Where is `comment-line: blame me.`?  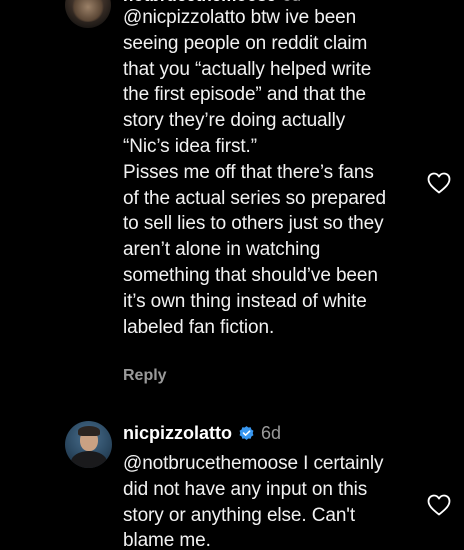 comment-line: blame me. is located at coordinates (167, 540).